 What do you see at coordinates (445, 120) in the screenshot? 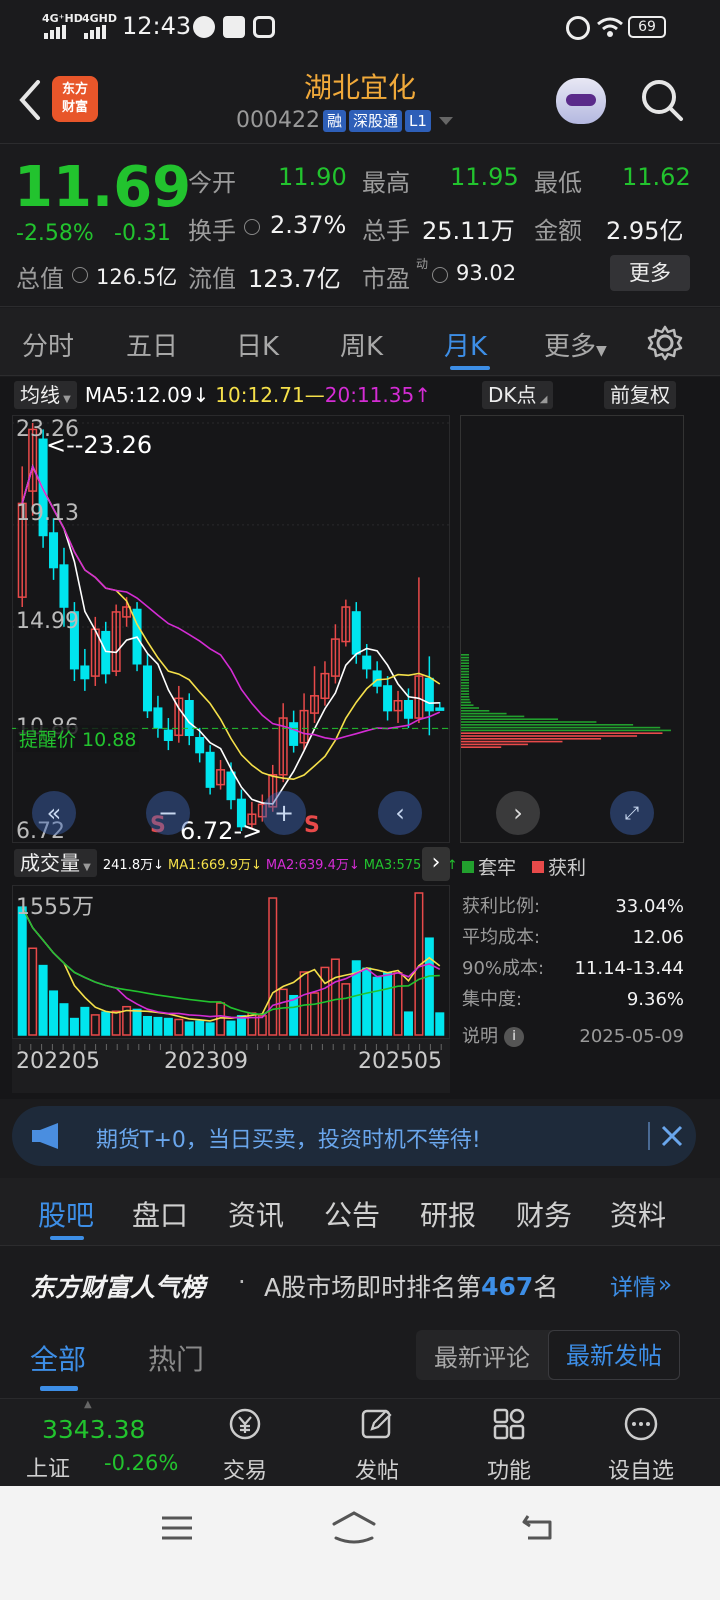
I see `dropdown-triangle-icon` at bounding box center [445, 120].